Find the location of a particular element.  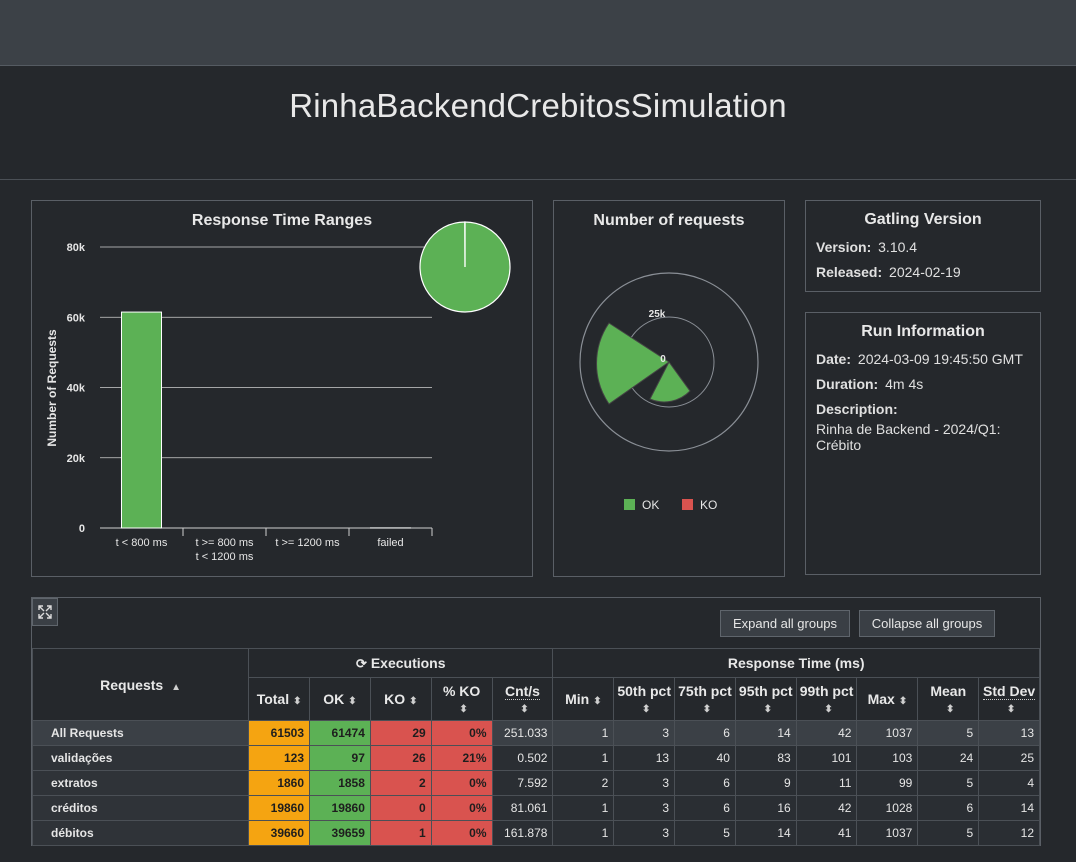

released-value: 2024-02-19 is located at coordinates (925, 272).